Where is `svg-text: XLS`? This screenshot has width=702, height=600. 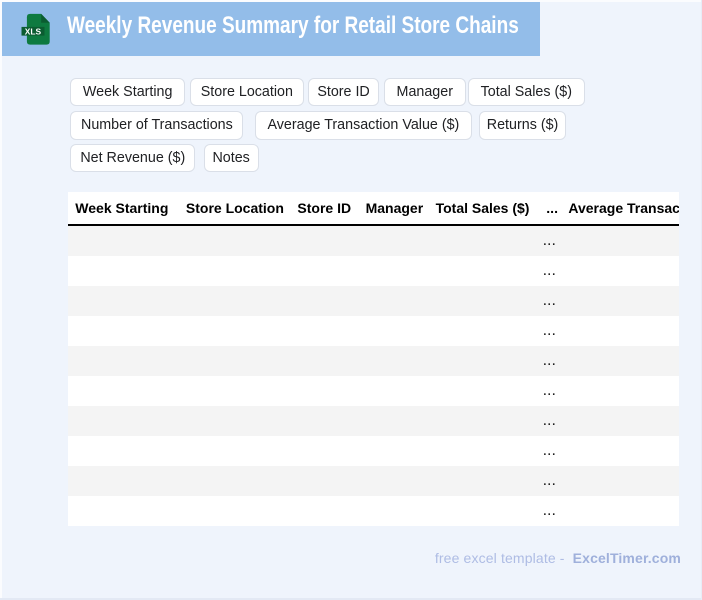
svg-text: XLS is located at coordinates (33, 31).